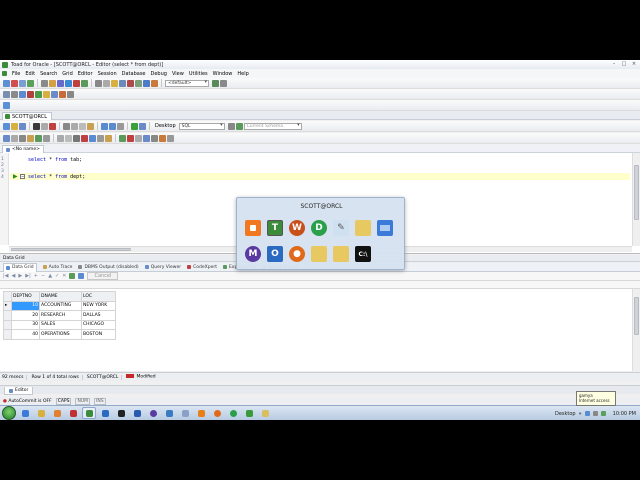  What do you see at coordinates (319, 228) in the screenshot?
I see `d-app-icon: D` at bounding box center [319, 228].